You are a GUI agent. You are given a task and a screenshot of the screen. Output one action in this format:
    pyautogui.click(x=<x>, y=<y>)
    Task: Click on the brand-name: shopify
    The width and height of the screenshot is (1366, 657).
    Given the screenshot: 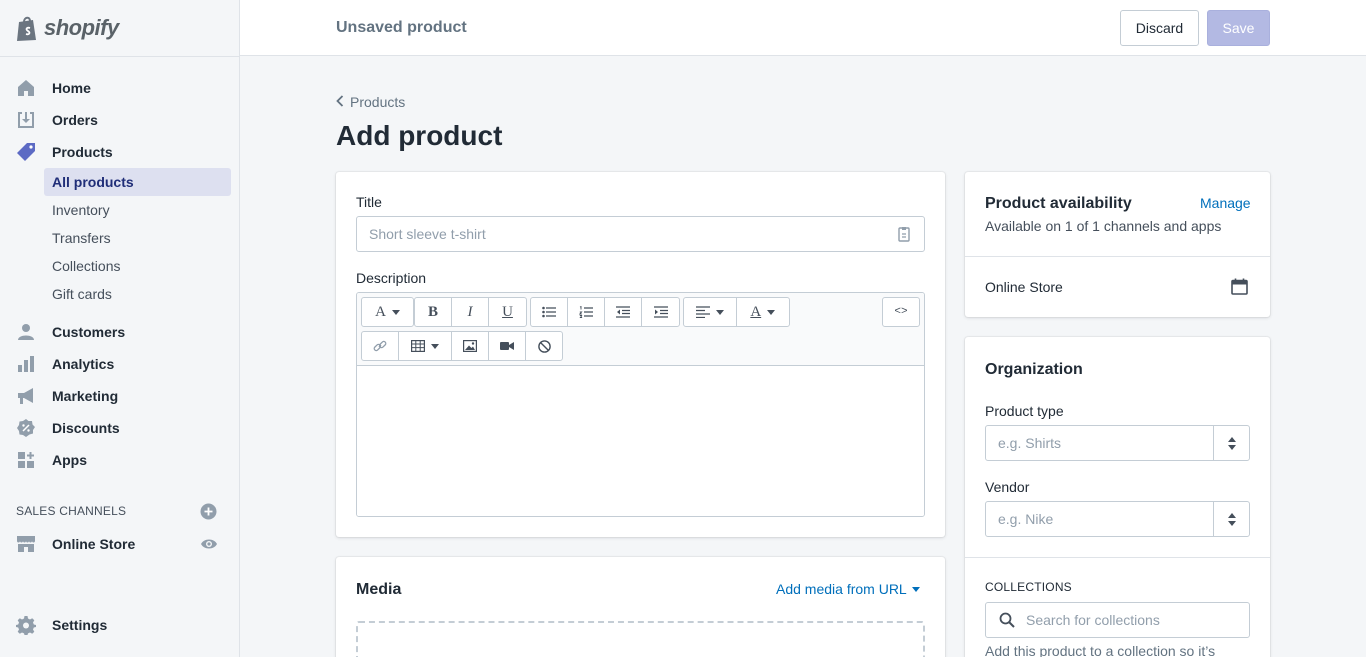 What is the action you would take?
    pyautogui.click(x=81, y=27)
    